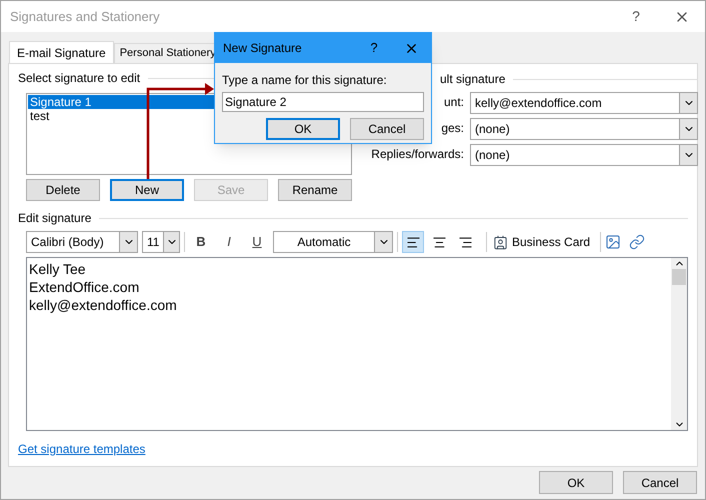 This screenshot has height=500, width=706. I want to click on signature-button: Delete, so click(63, 190).